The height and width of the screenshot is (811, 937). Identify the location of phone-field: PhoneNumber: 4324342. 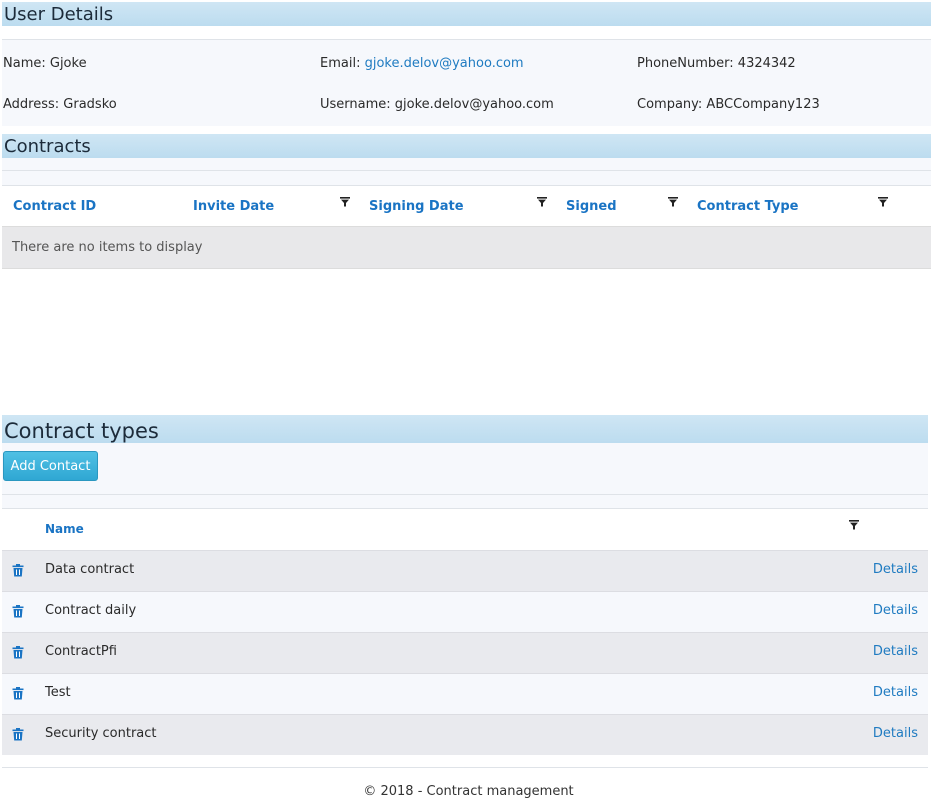
(716, 63).